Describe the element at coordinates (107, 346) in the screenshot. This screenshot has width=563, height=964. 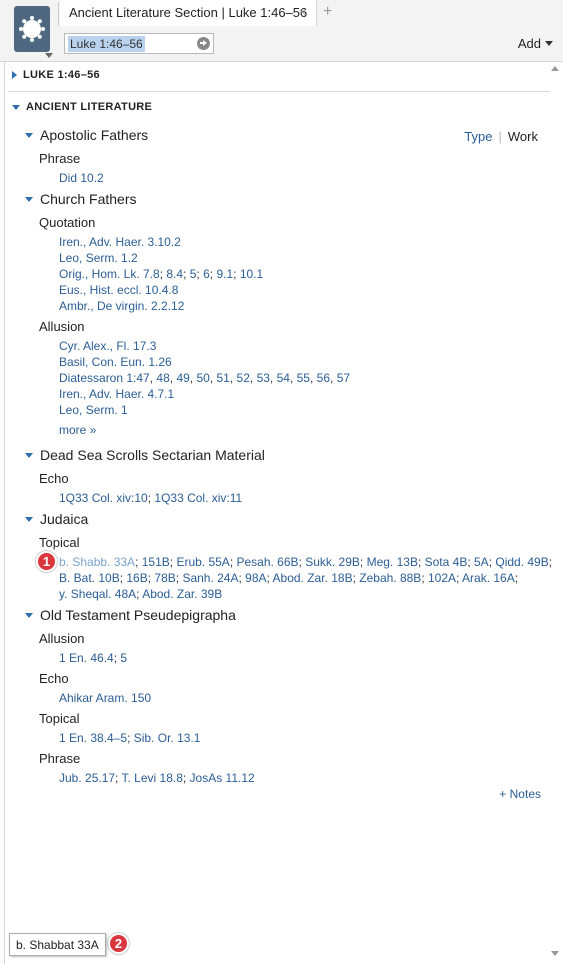
I see `reference-link: Cyr. Alex., Fl. 17.3` at that location.